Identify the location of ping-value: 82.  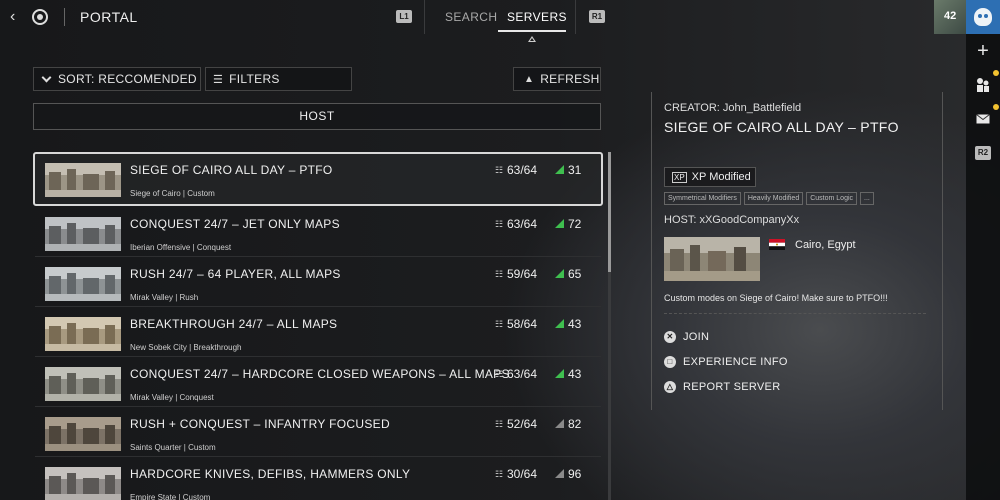
(575, 424).